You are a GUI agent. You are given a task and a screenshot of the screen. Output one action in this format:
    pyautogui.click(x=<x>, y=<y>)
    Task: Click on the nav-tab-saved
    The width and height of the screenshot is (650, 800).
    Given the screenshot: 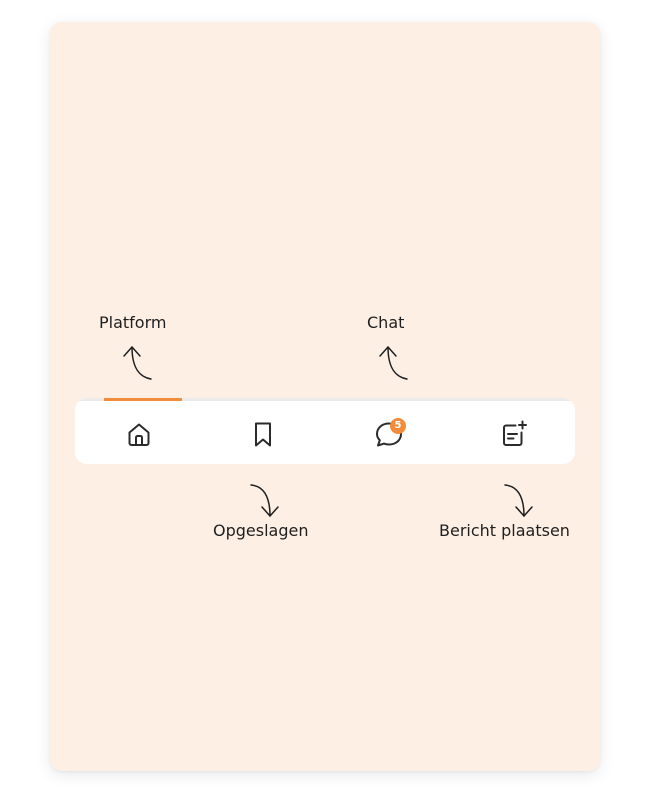 What is the action you would take?
    pyautogui.click(x=263, y=434)
    